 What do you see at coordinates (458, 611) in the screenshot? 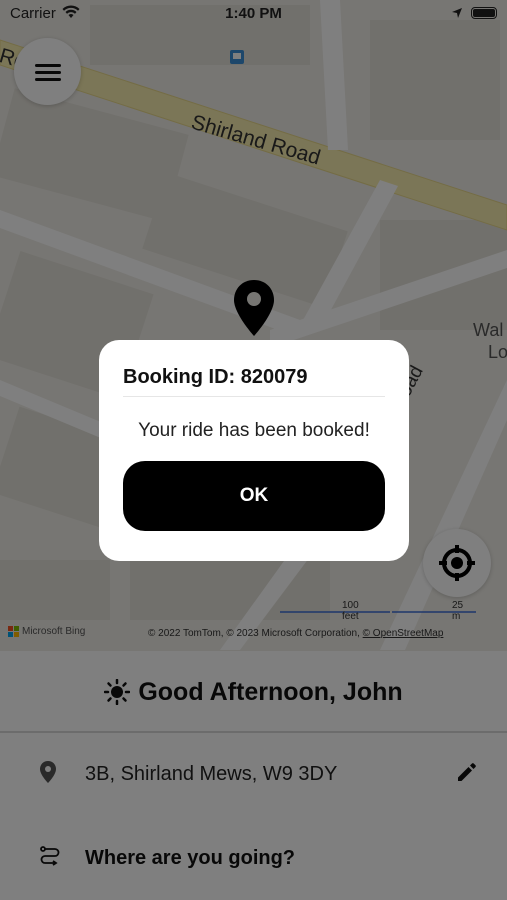
I see `scale-meters: 25 m` at bounding box center [458, 611].